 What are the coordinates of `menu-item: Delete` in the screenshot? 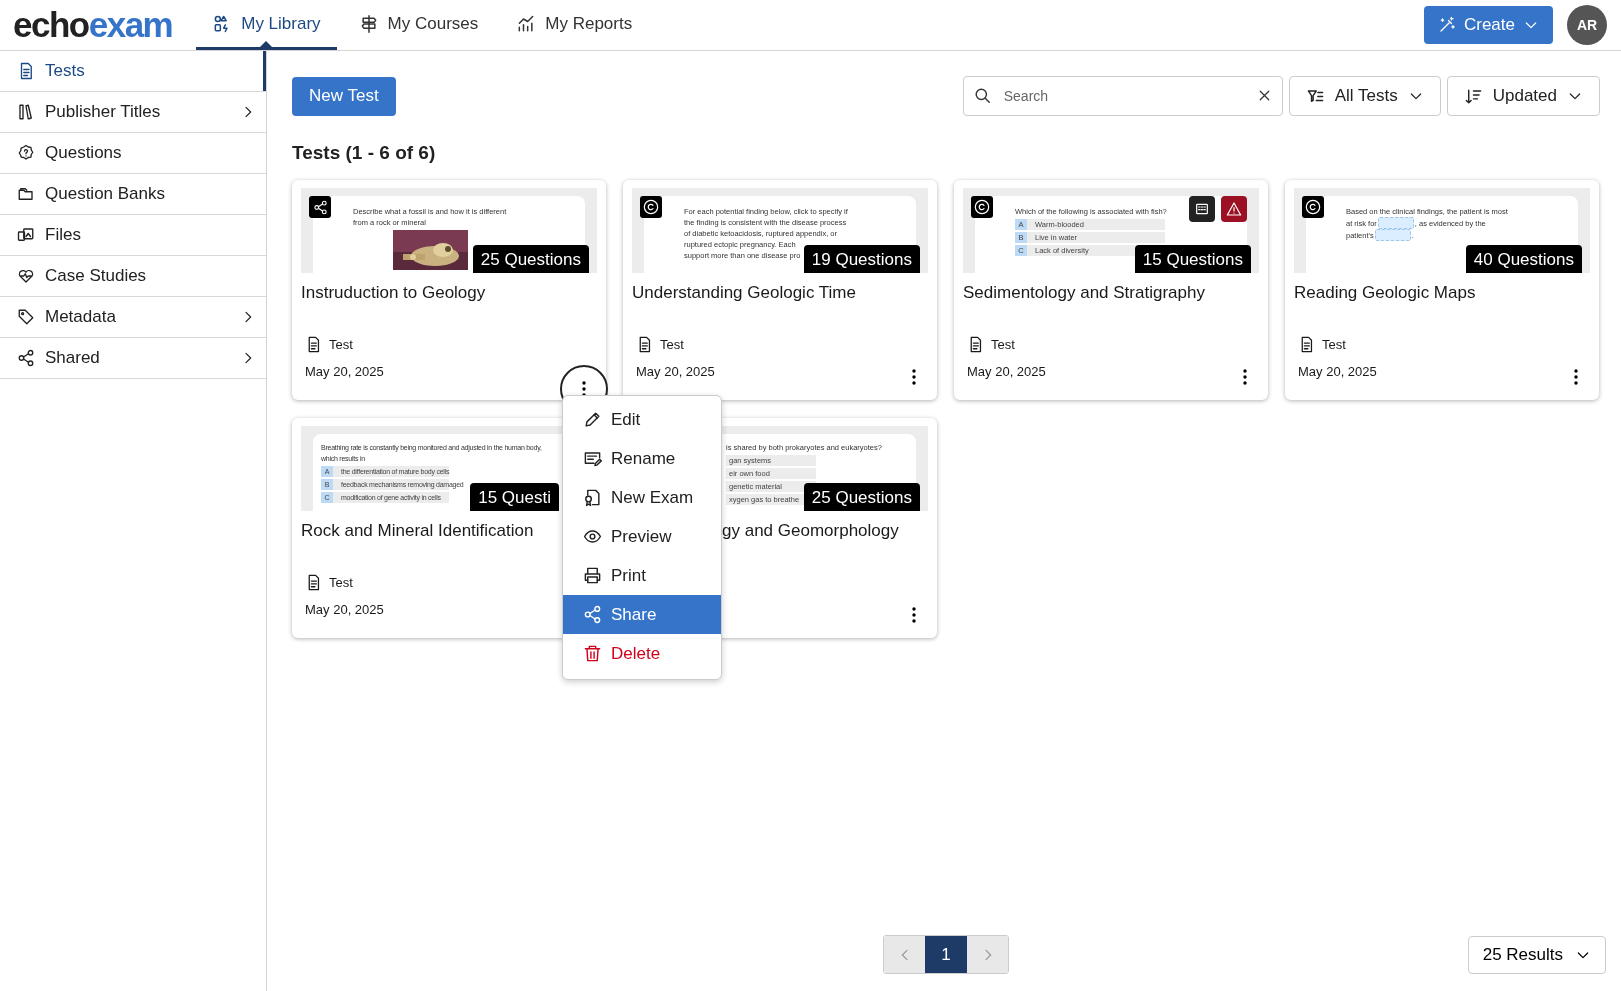 It's located at (642, 653).